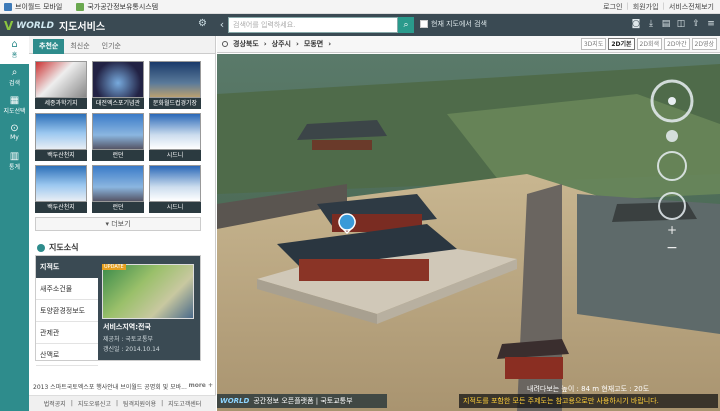  Describe the element at coordinates (49, 46) in the screenshot. I see `tab-recommended: 추천순` at that location.